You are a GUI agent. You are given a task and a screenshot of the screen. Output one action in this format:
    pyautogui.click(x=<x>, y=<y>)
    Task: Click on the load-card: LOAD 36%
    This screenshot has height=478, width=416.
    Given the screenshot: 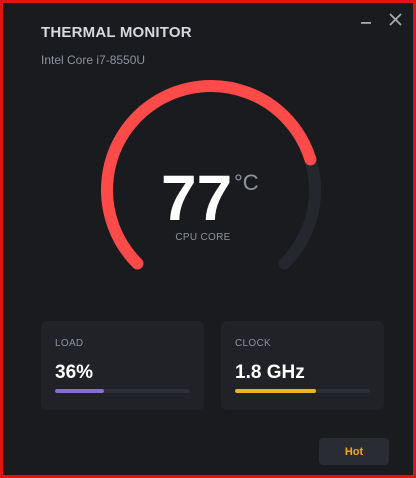 What is the action you would take?
    pyautogui.click(x=122, y=365)
    